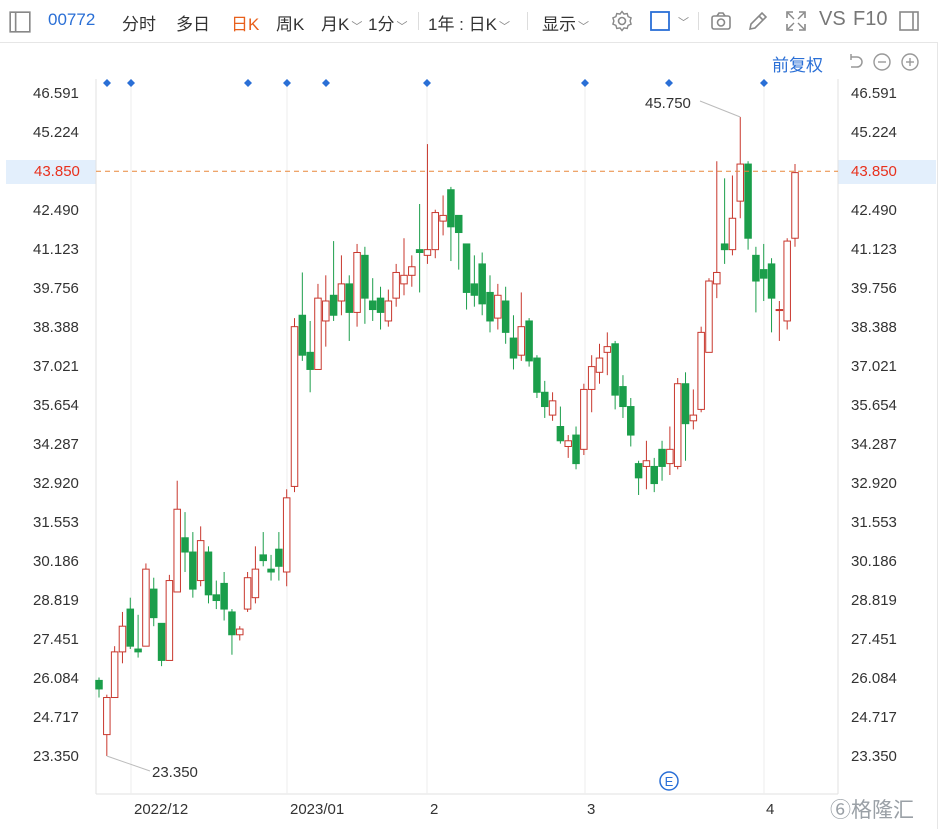 The height and width of the screenshot is (829, 944). What do you see at coordinates (874, 483) in the screenshot?
I see `y-tick-label-right: 32.920` at bounding box center [874, 483].